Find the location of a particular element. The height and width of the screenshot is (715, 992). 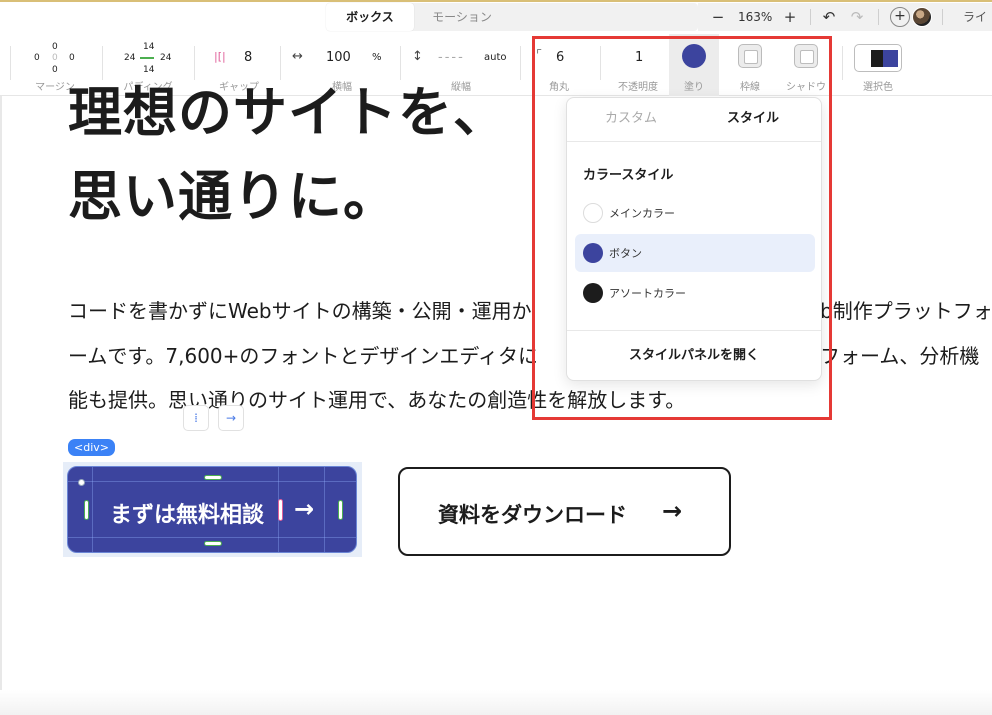

canvas-edge is located at coordinates (1, 405).